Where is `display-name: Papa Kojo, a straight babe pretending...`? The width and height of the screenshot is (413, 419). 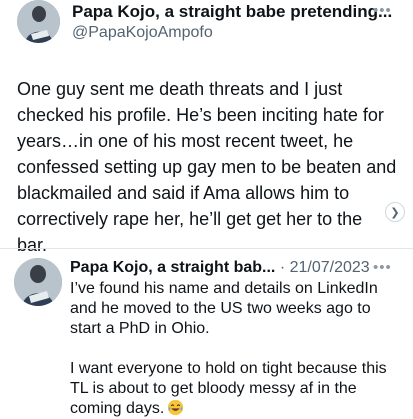 display-name: Papa Kojo, a straight babe pretending... is located at coordinates (232, 12).